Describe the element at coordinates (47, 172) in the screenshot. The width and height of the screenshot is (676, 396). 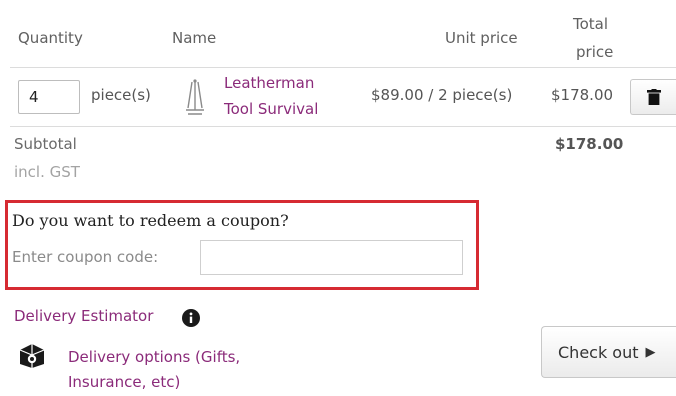
I see `tax-note: incl. GST` at that location.